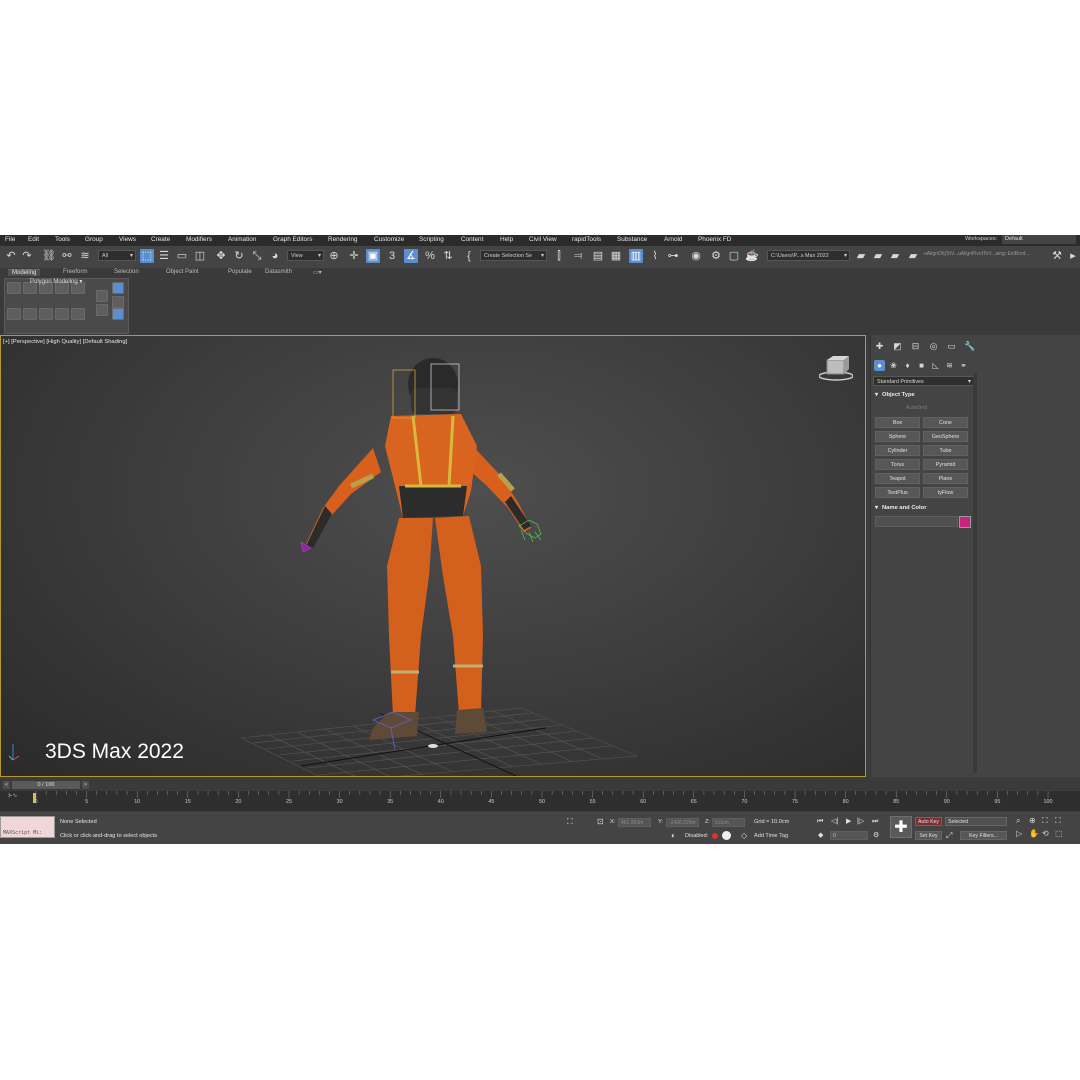 The image size is (1080, 1080). I want to click on material-editor-icon: ◉, so click(696, 256).